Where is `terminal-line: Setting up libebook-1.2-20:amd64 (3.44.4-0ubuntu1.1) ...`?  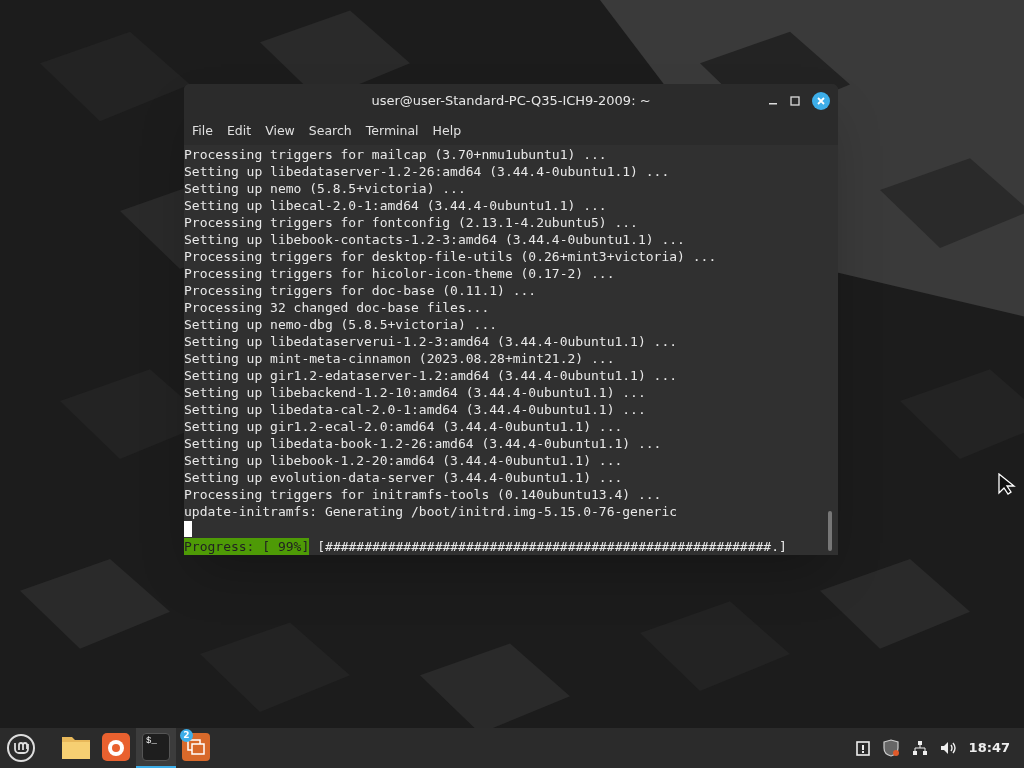 terminal-line: Setting up libebook-1.2-20:amd64 (3.44.4-0ubuntu1.1) ... is located at coordinates (403, 460).